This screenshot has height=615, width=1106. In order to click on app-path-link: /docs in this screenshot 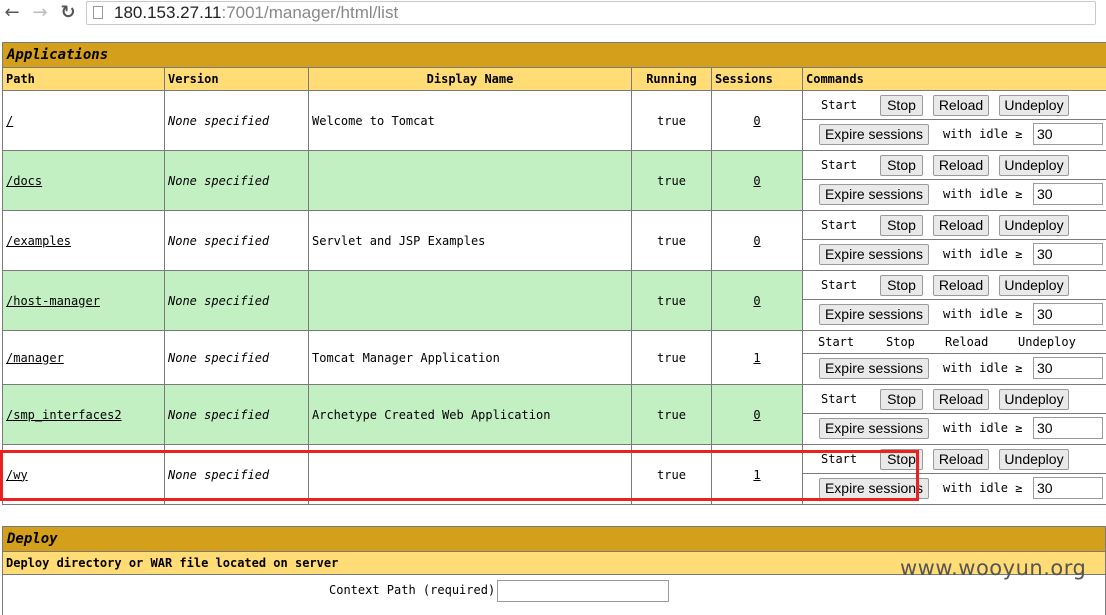, I will do `click(24, 181)`.